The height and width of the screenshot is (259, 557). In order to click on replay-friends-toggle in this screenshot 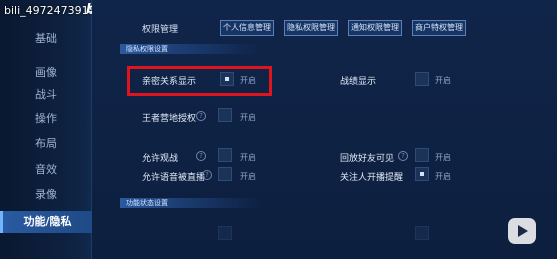, I will do `click(422, 155)`.